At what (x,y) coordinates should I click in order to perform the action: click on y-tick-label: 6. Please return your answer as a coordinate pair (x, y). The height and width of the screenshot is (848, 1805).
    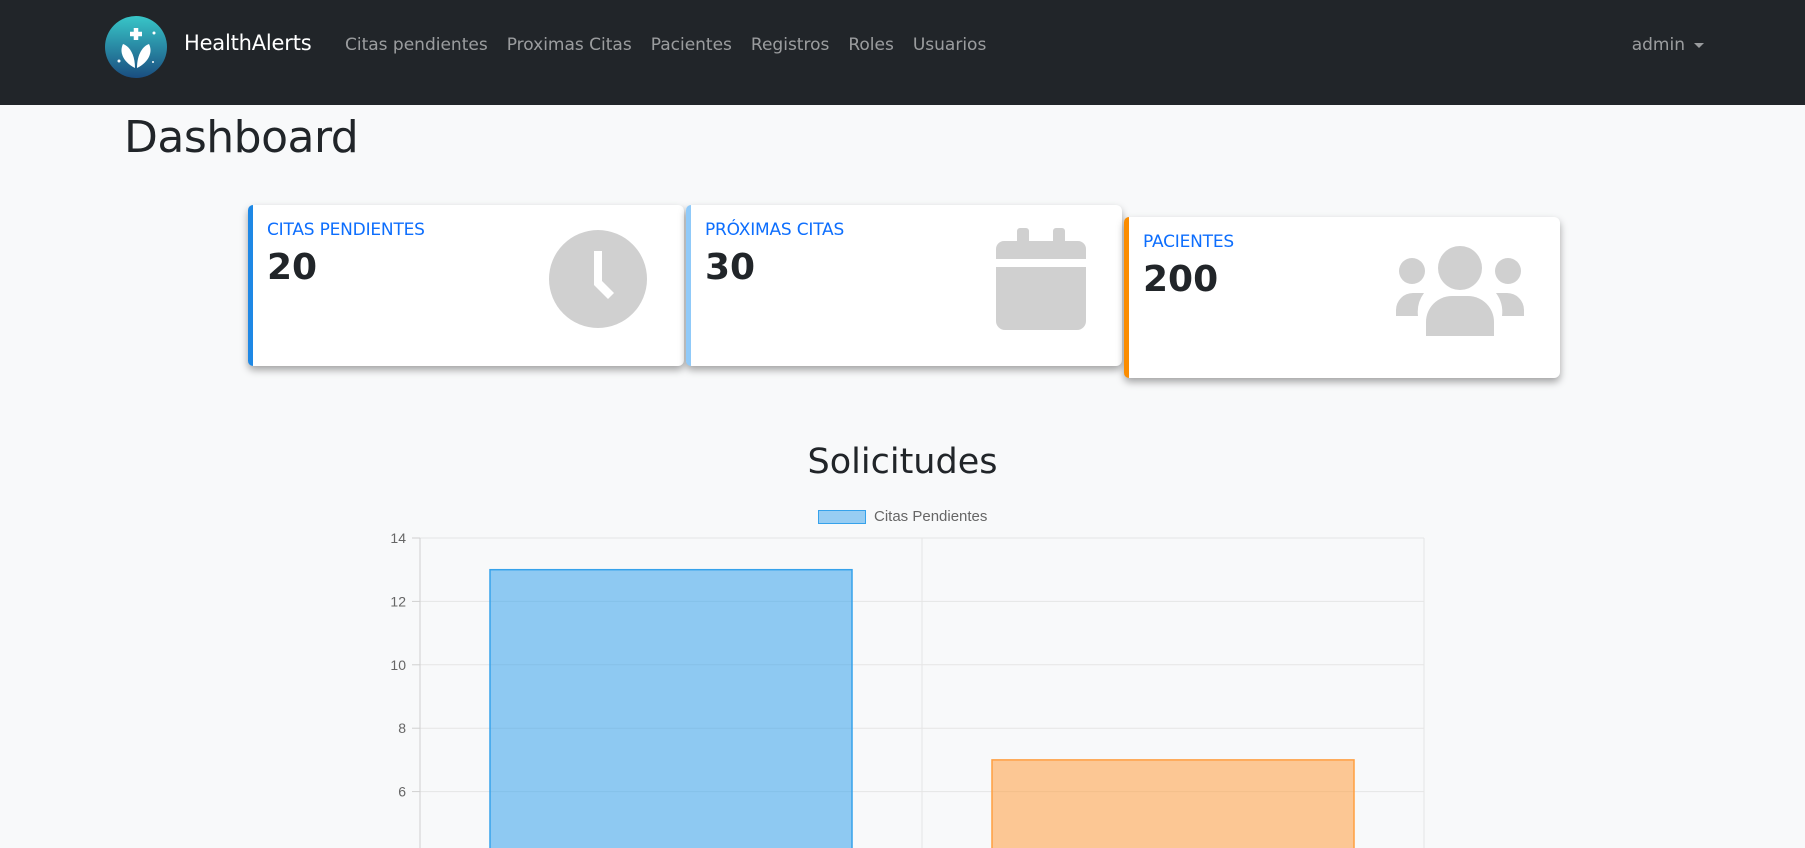
    Looking at the image, I should click on (402, 792).